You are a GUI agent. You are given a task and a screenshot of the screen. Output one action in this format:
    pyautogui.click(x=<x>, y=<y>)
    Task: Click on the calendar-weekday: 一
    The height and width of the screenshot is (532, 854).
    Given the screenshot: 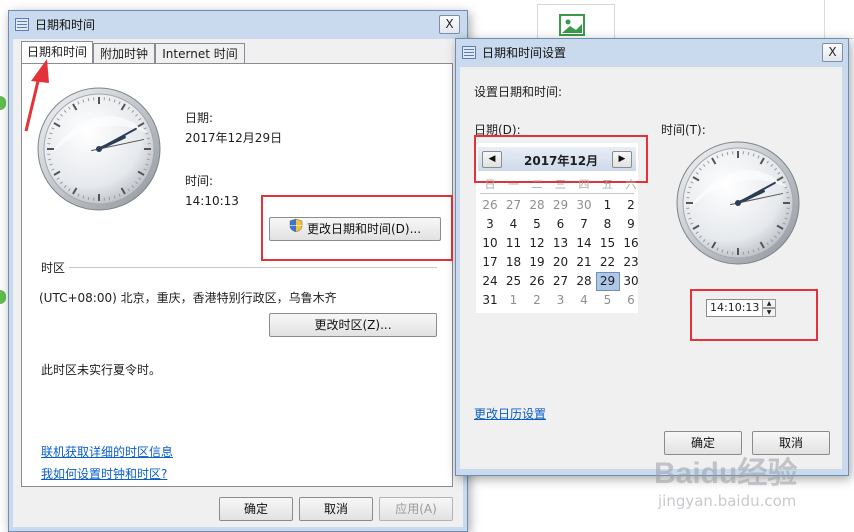 What is the action you would take?
    pyautogui.click(x=513, y=185)
    